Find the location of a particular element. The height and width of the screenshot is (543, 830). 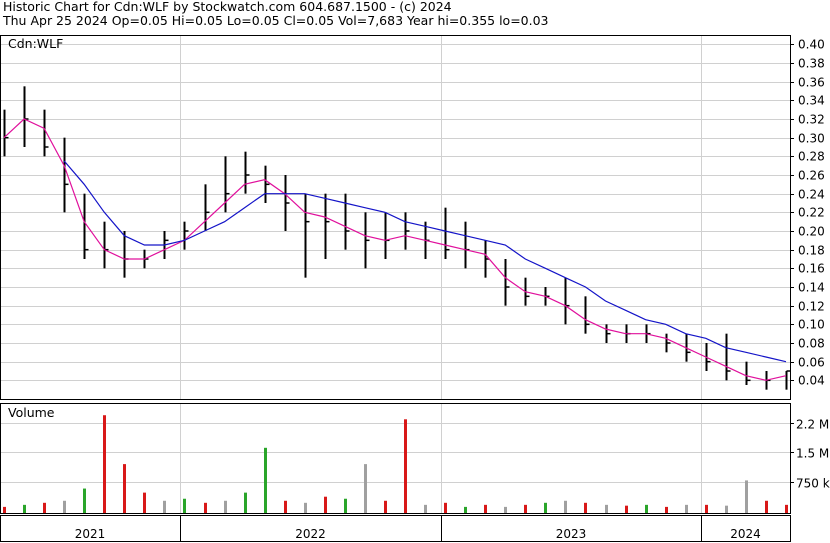

price-tick-label: 0.14 is located at coordinates (811, 288).